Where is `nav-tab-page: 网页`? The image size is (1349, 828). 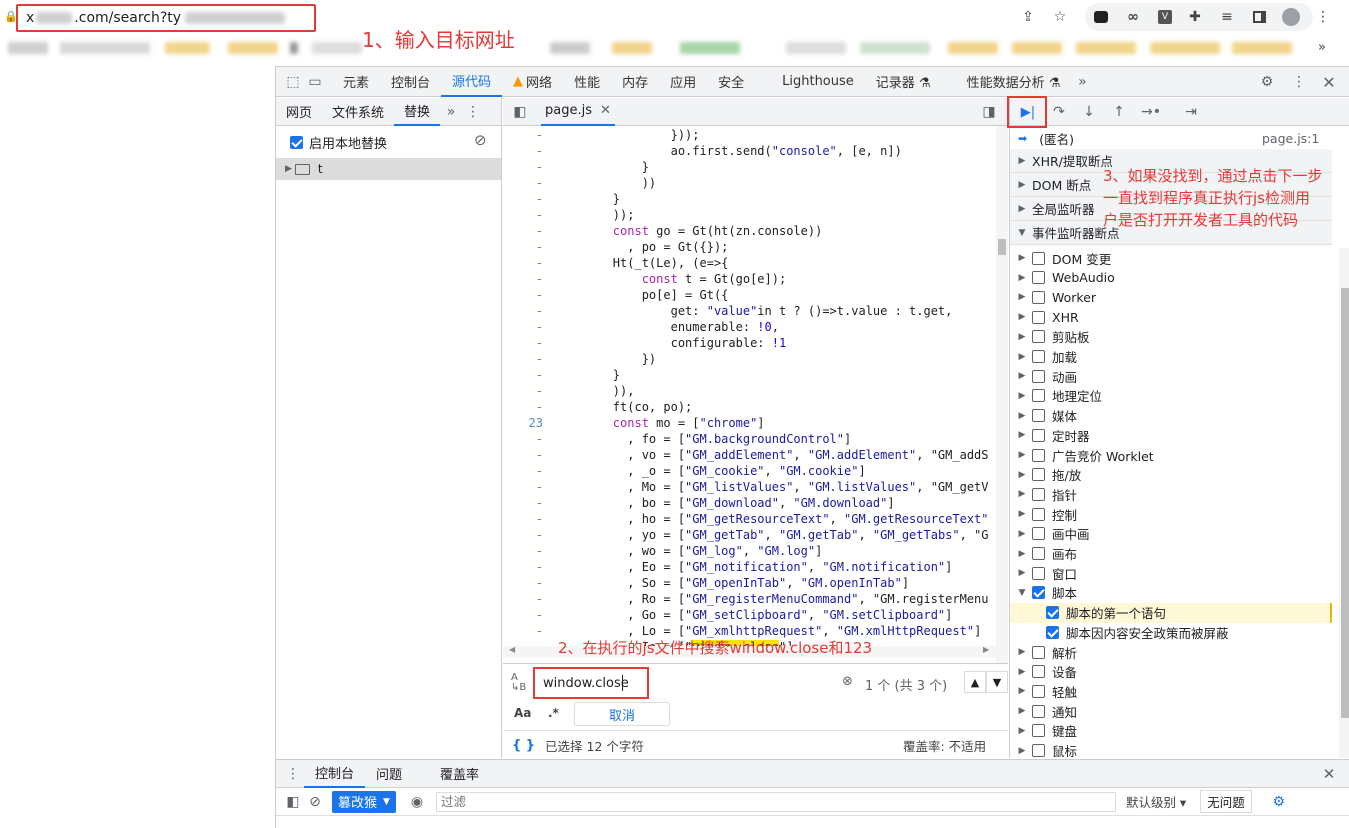
nav-tab-page: 网页 is located at coordinates (299, 112).